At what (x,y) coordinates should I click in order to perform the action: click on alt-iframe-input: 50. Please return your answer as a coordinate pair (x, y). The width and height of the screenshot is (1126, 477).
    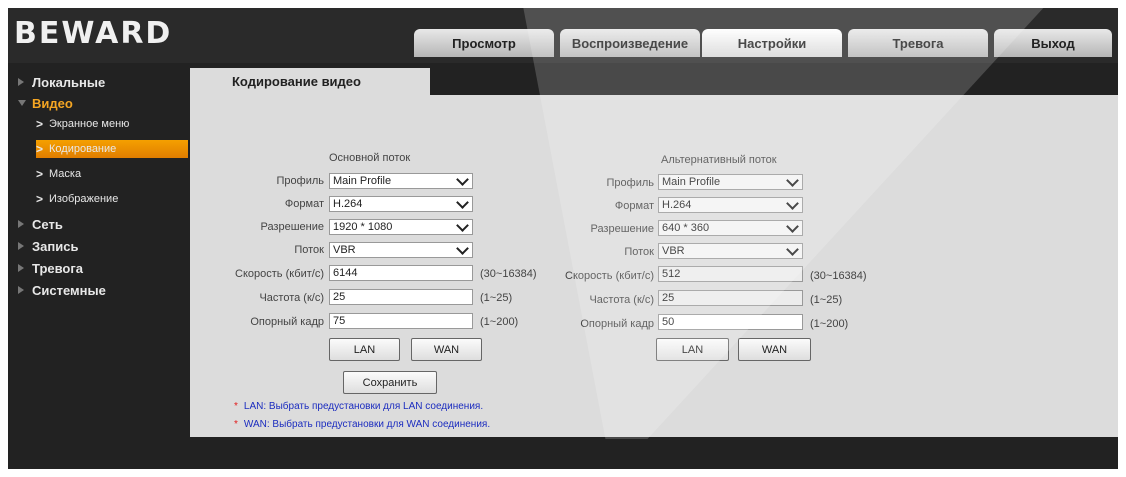
    Looking at the image, I should click on (730, 322).